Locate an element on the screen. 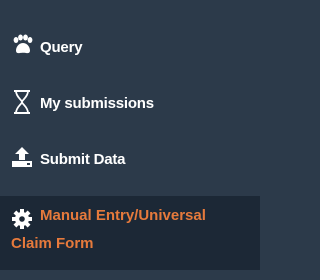  gear-icon is located at coordinates (22, 221).